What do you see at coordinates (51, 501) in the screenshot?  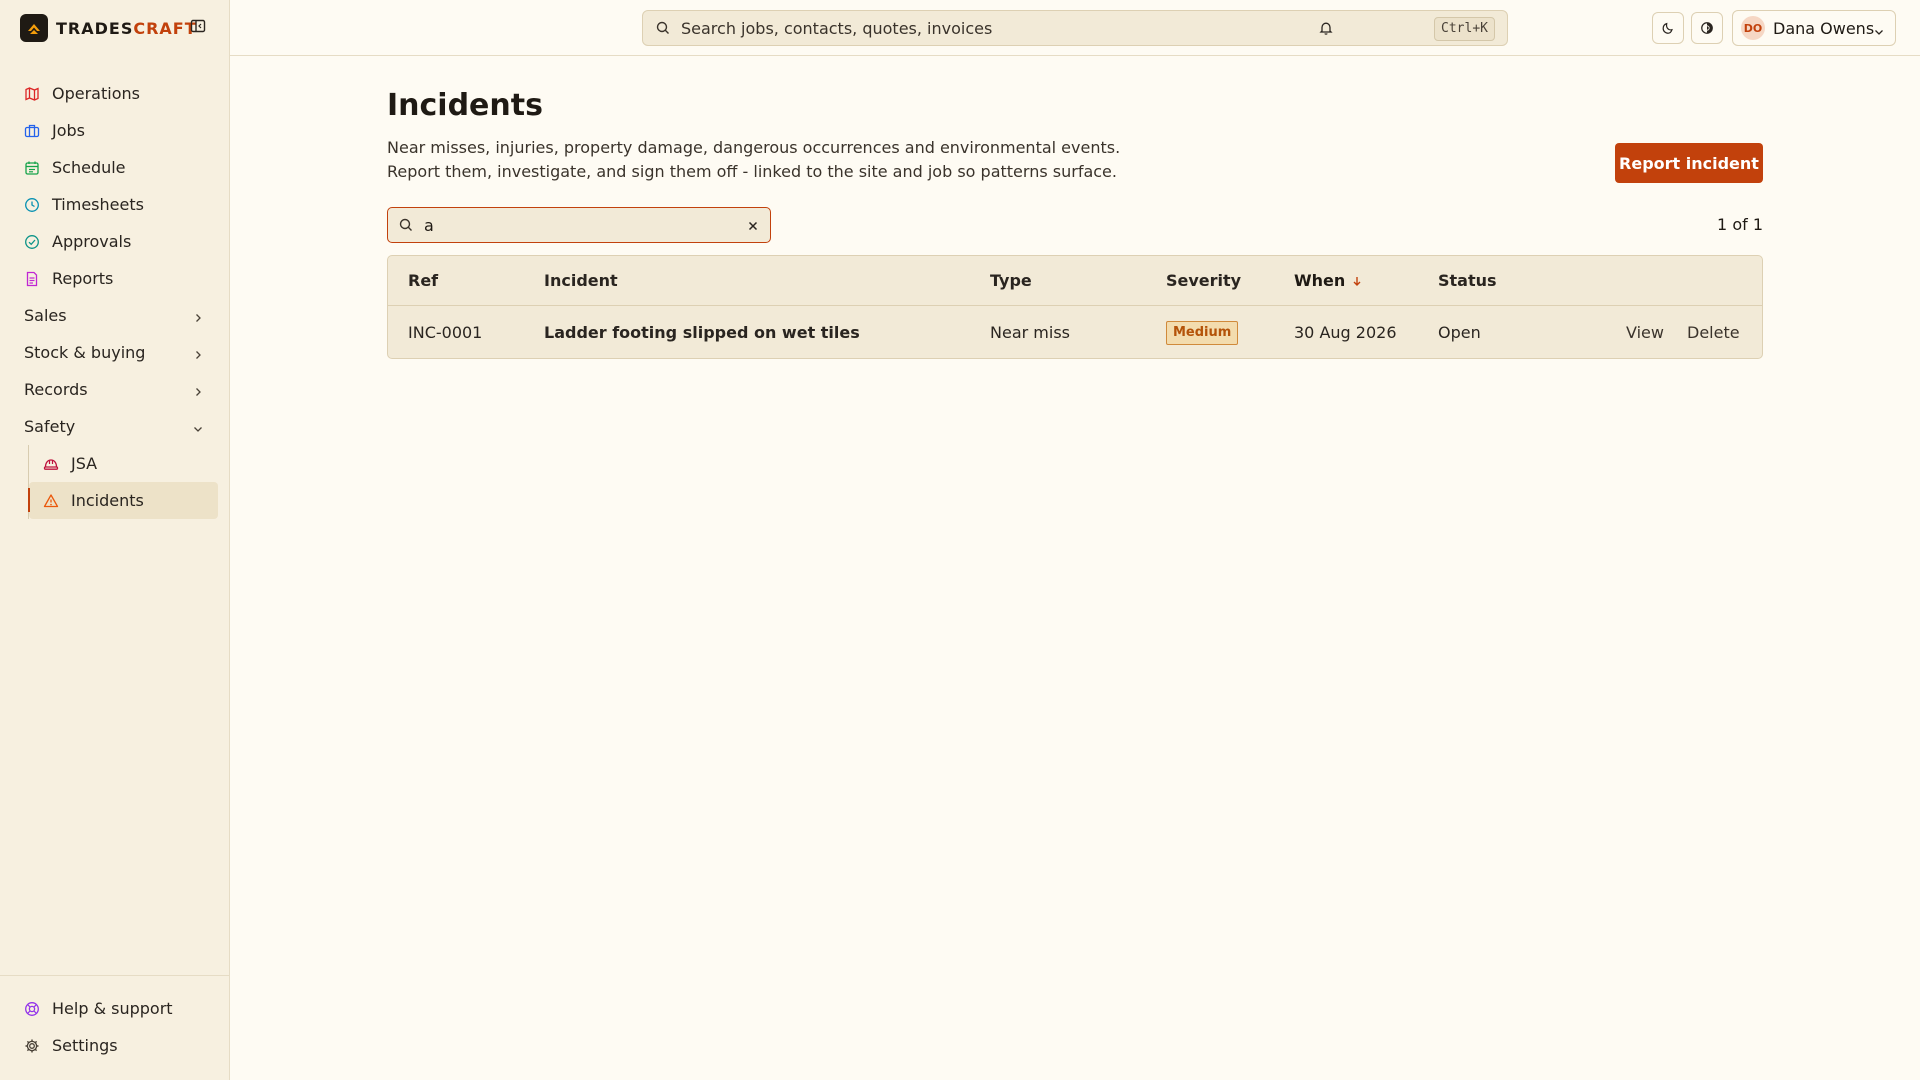 I see `warning-triangle-icon` at bounding box center [51, 501].